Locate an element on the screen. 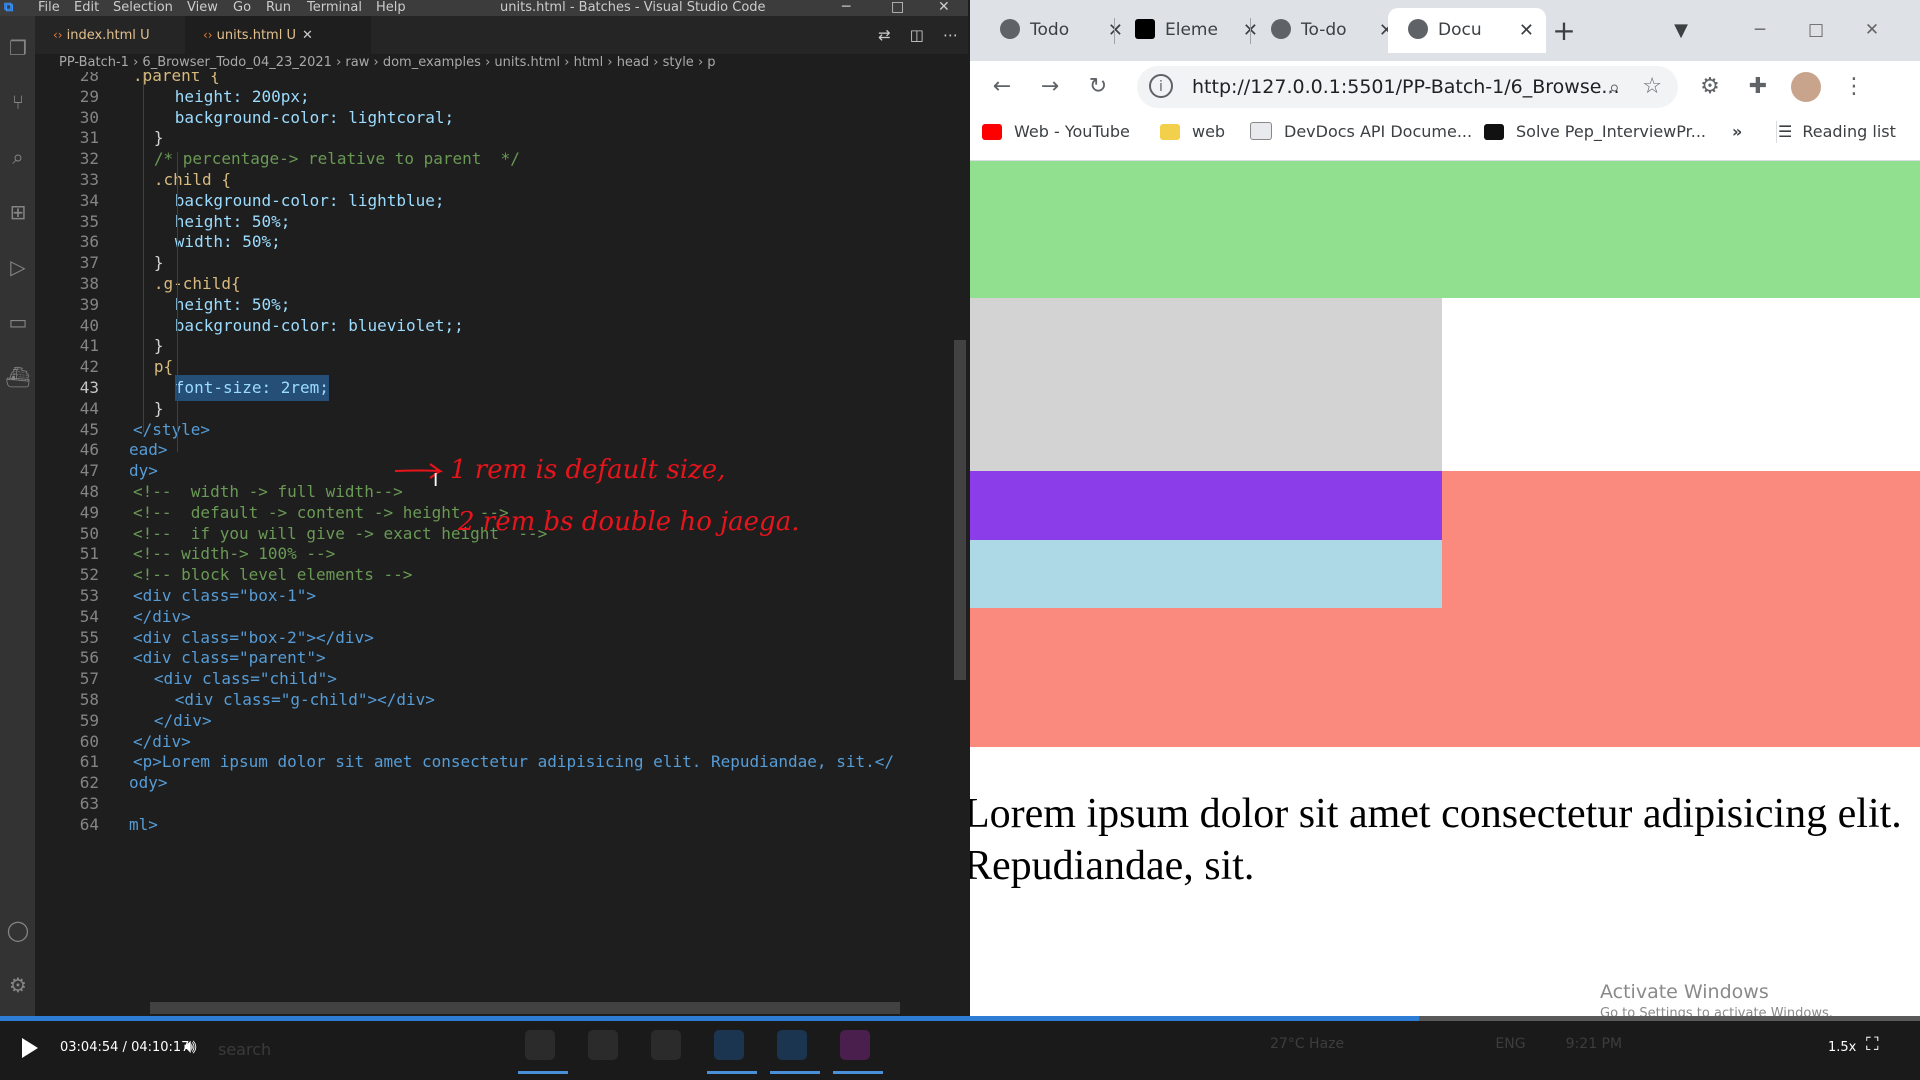 This screenshot has height=1080, width=1920. open-changes-icon: ⇄ is located at coordinates (884, 35).